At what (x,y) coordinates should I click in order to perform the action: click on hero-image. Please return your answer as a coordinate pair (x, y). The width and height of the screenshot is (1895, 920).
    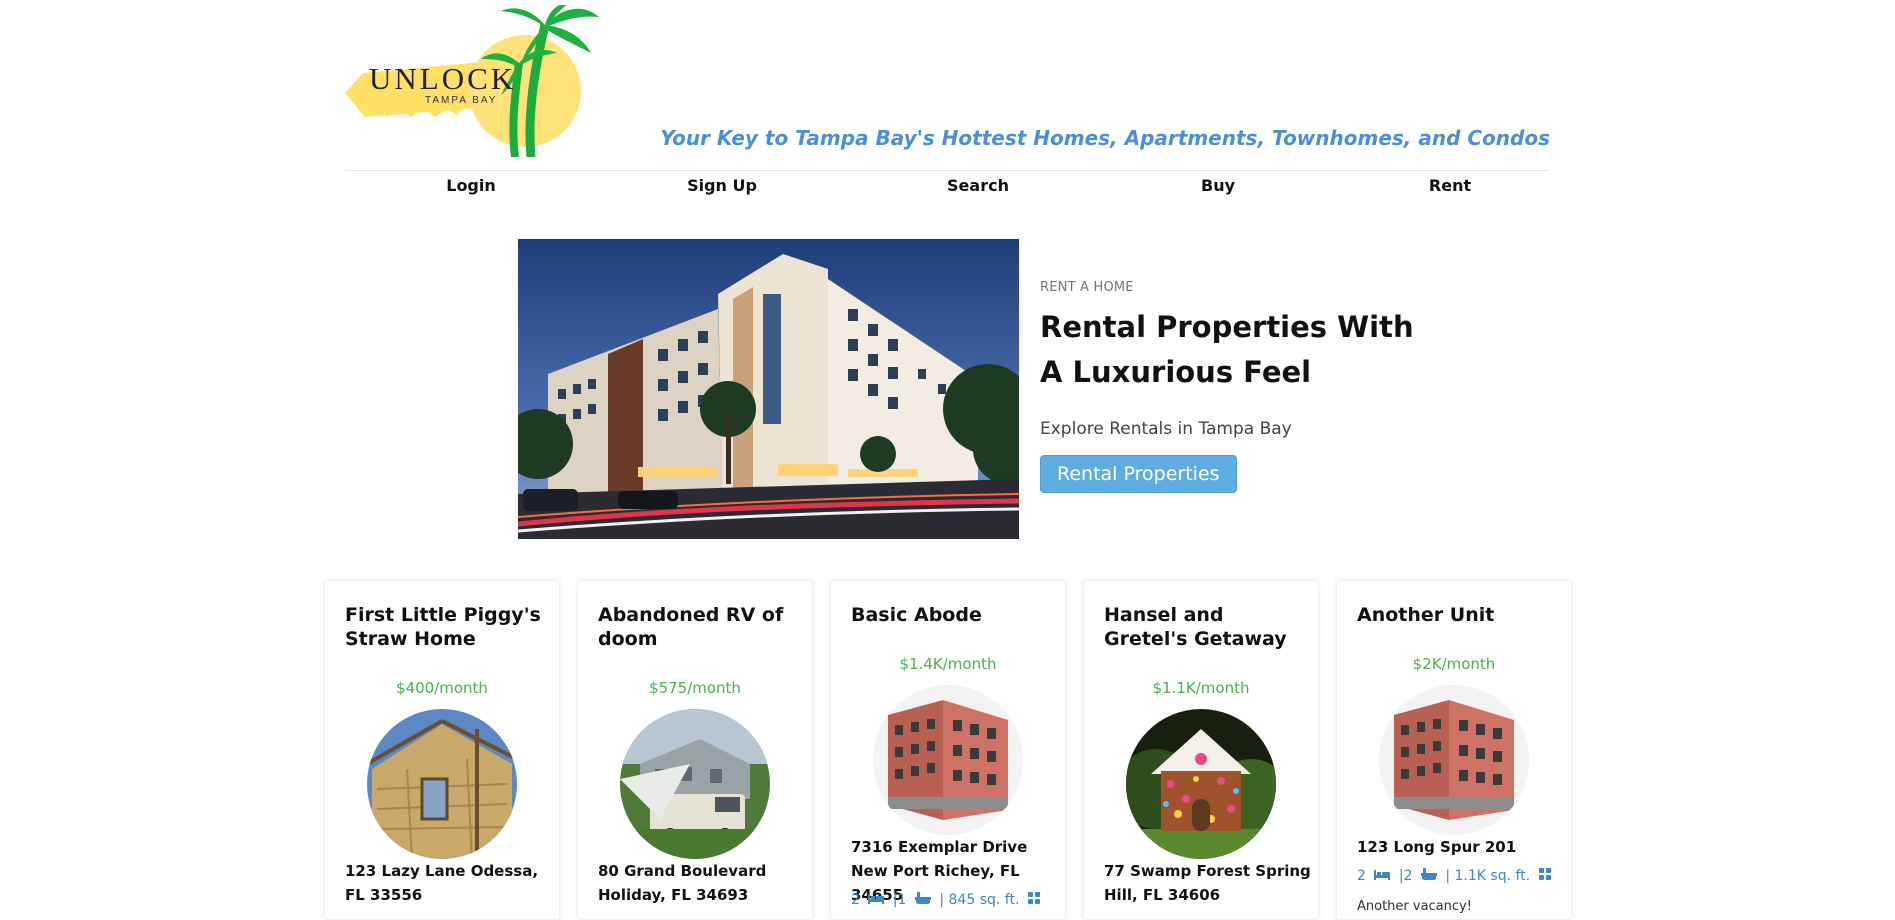
    Looking at the image, I should click on (768, 389).